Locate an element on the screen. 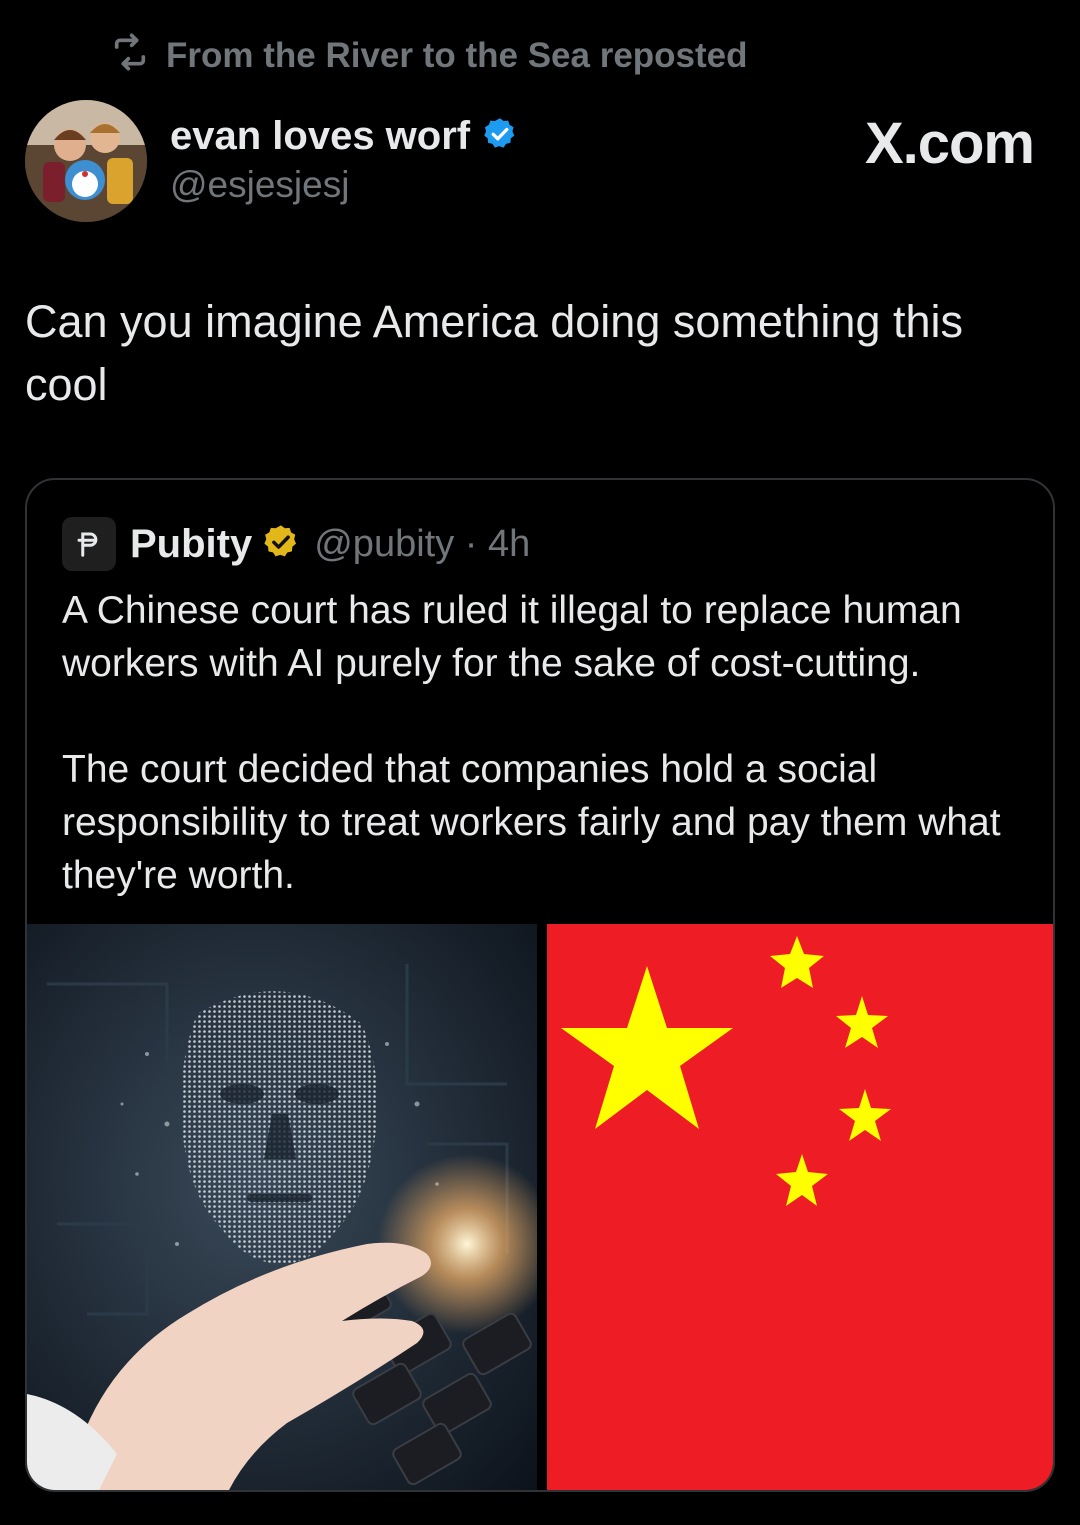 This screenshot has width=1080, height=1525. xcom-watermark: X.com is located at coordinates (949, 143).